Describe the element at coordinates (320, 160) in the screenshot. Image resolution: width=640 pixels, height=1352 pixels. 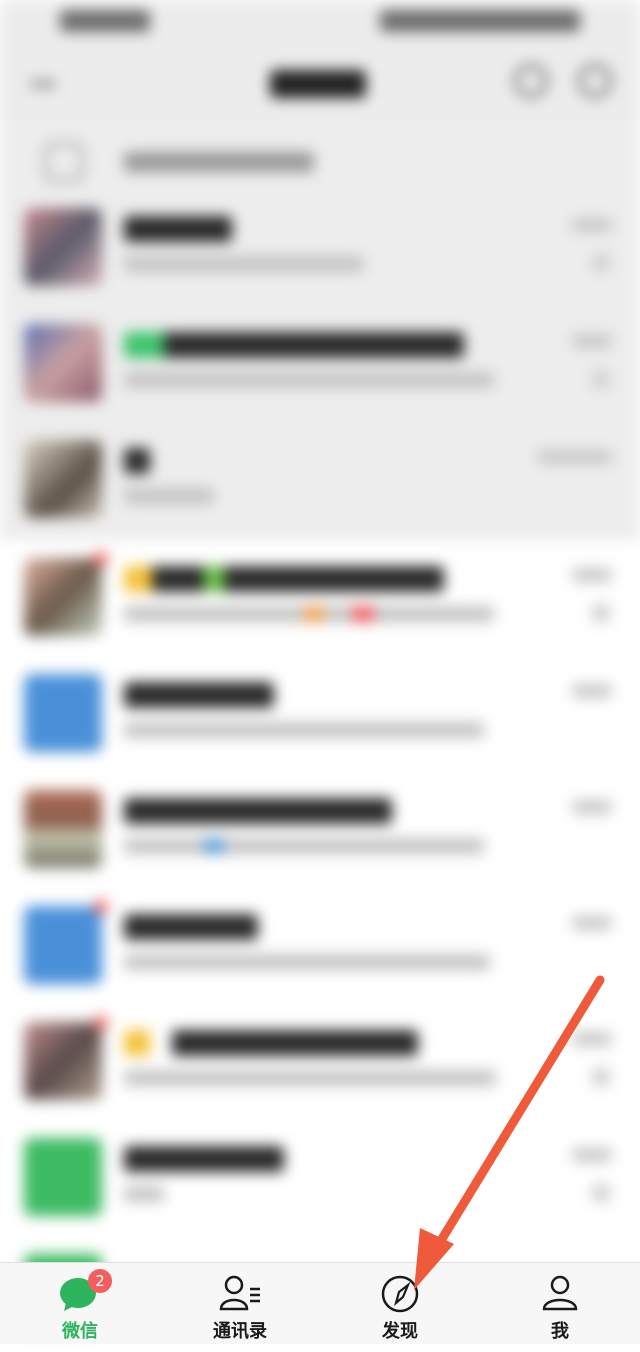
I see `device-login-row` at that location.